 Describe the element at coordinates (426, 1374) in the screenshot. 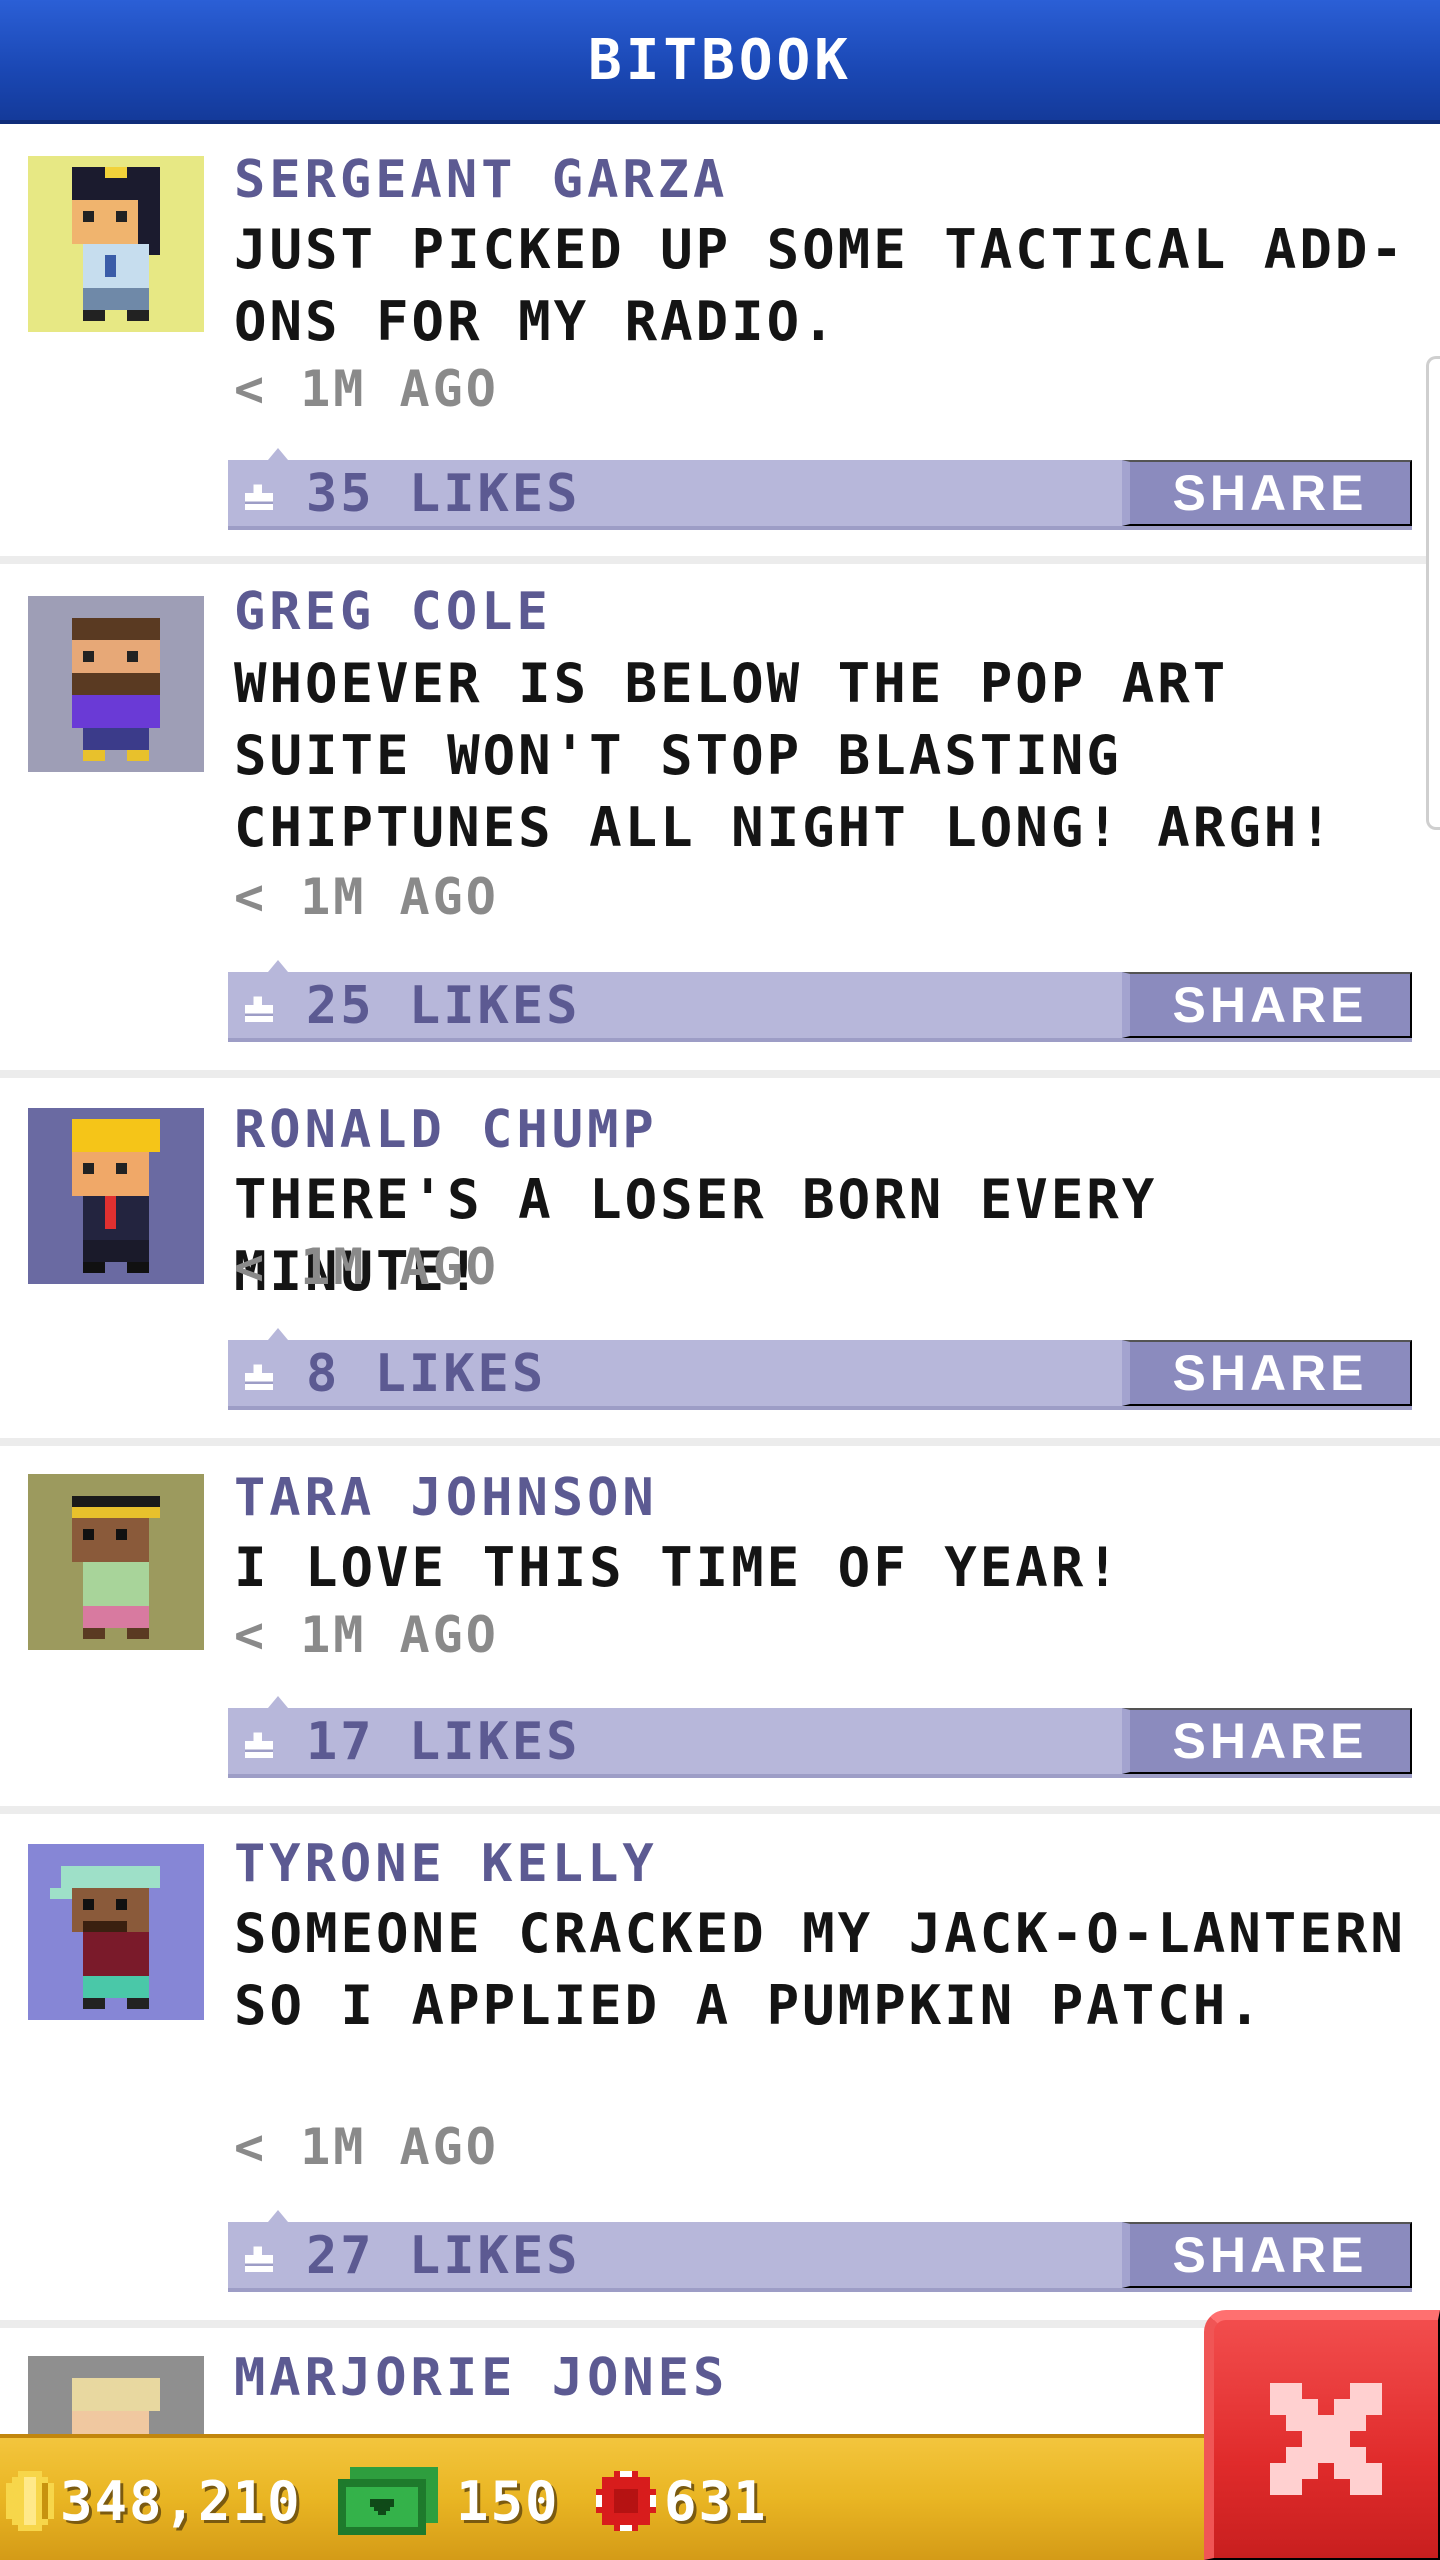

I see `likes-count: 8 LIKES` at that location.